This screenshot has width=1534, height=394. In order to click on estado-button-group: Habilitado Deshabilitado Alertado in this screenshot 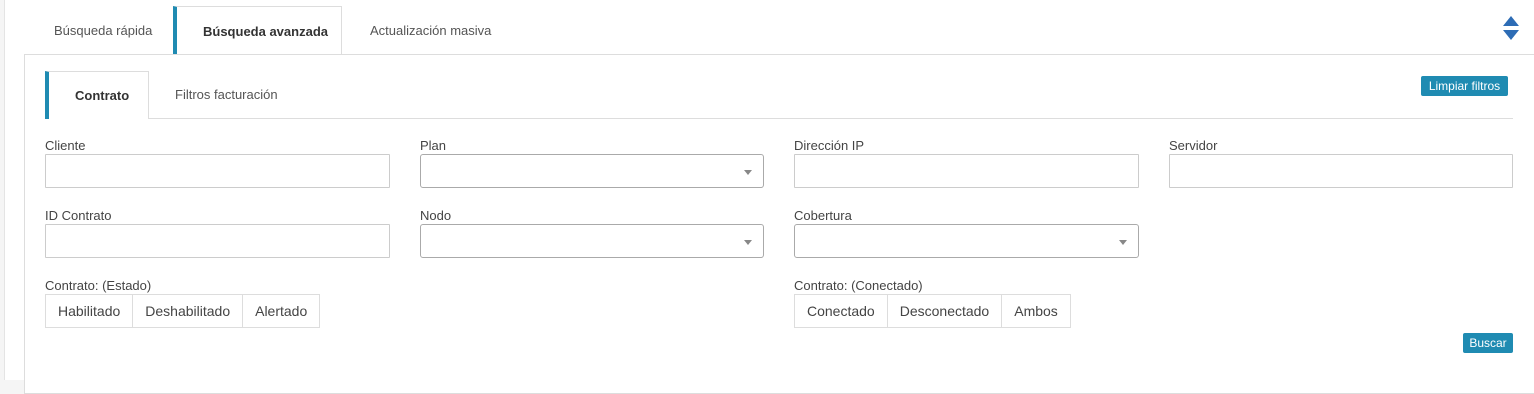, I will do `click(183, 311)`.